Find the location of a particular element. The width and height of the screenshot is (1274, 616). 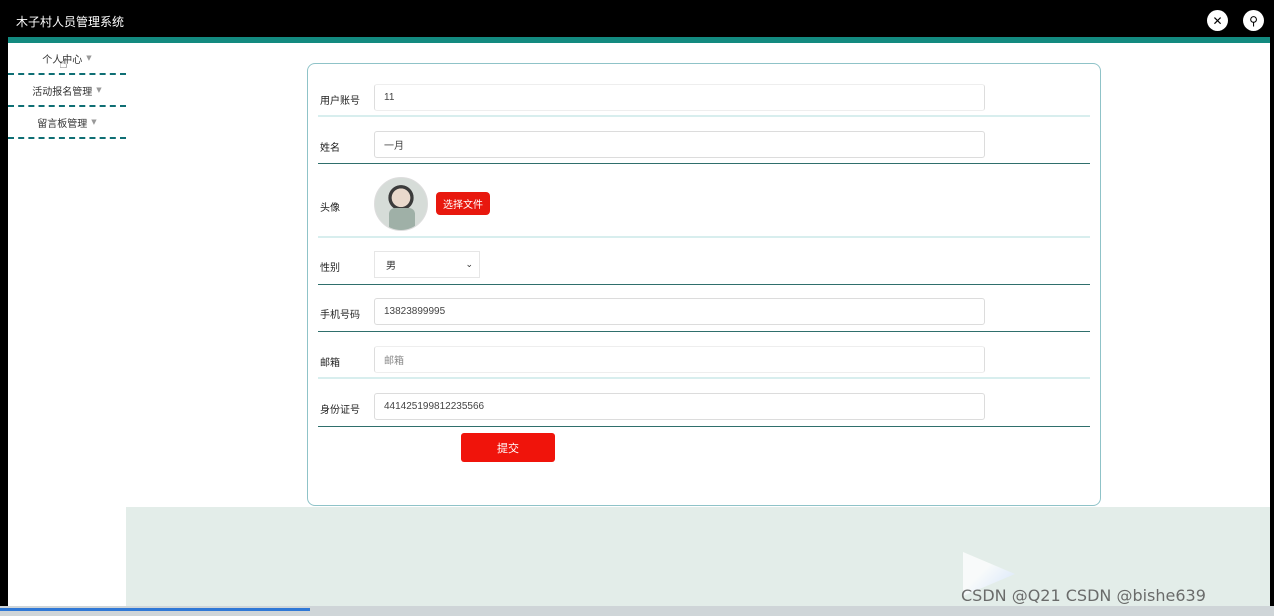

form-row-gender: 性别 男 ⌄ is located at coordinates (704, 267).